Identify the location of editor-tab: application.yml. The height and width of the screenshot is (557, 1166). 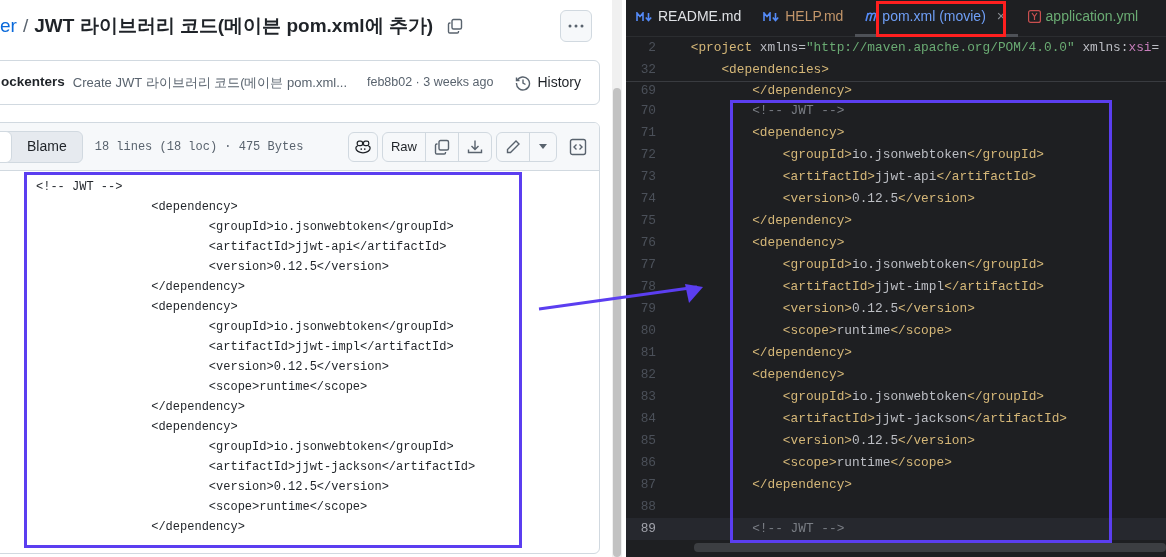
(1084, 18).